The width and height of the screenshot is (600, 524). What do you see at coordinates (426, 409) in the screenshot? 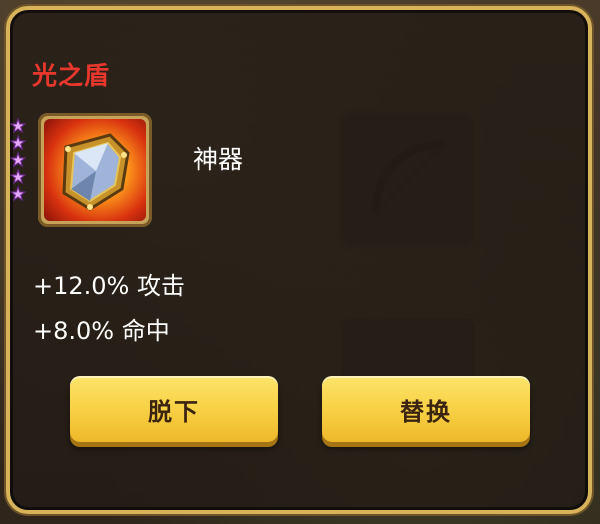
I see `replace-button: 替换` at bounding box center [426, 409].